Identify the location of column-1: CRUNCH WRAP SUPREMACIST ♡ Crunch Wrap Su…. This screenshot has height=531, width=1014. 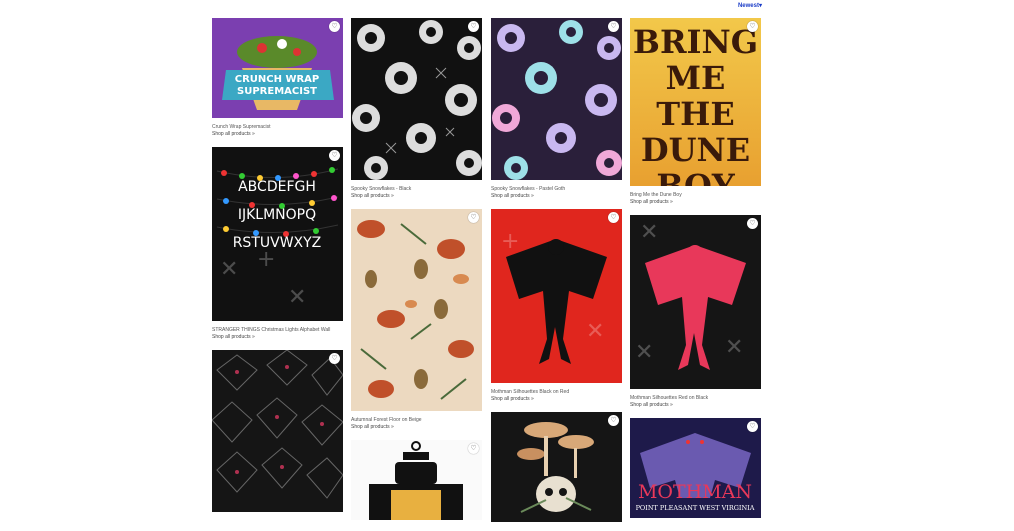
(277, 269).